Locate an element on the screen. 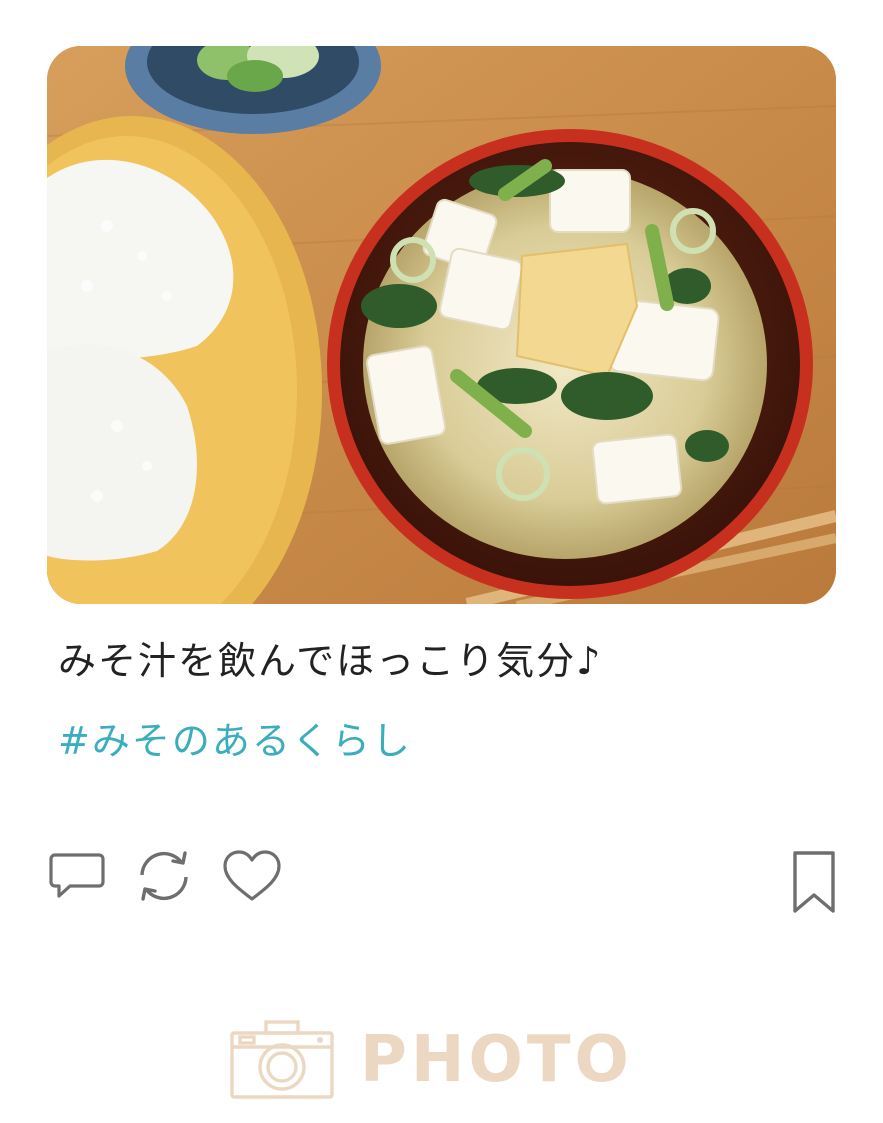 This screenshot has height=1123, width=883. bookmark-button is located at coordinates (814, 882).